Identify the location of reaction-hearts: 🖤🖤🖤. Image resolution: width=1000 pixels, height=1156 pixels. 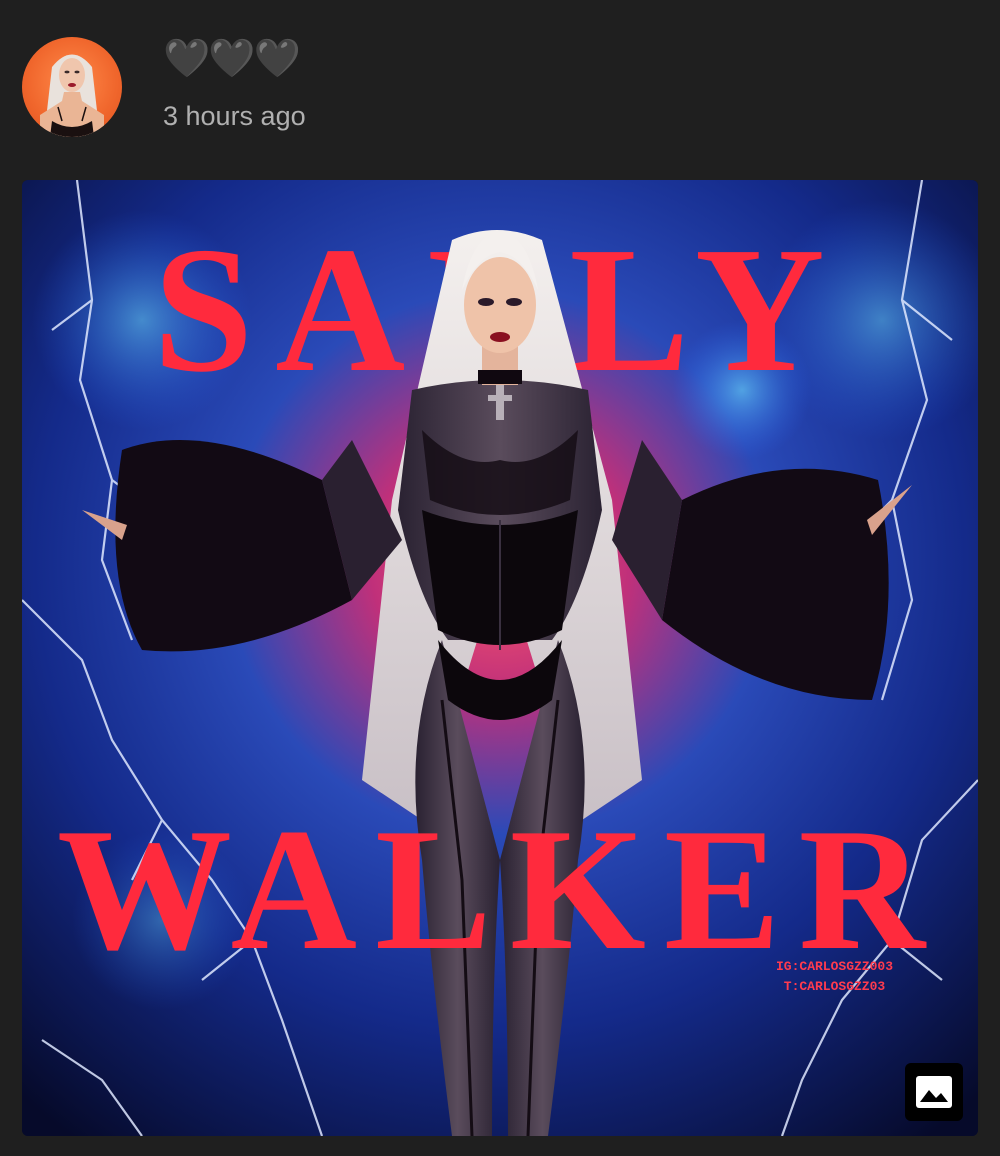
(232, 58).